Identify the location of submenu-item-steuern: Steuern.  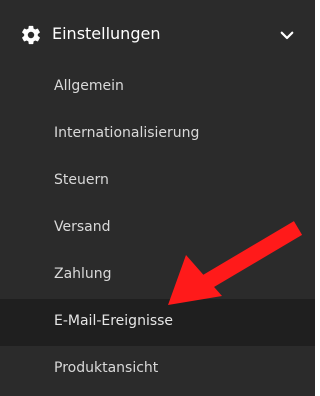
(160, 181).